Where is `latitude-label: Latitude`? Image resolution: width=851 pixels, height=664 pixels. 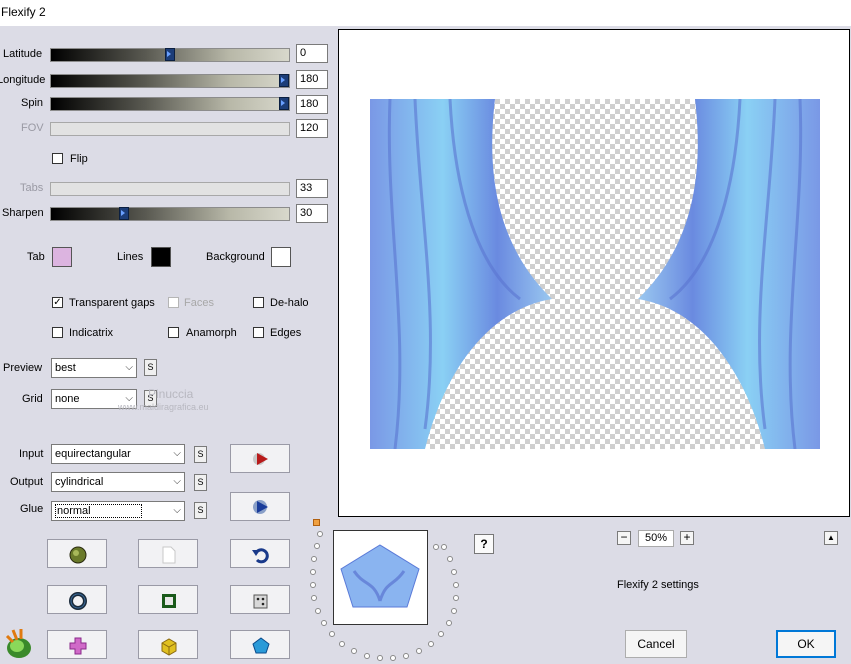
latitude-label: Latitude is located at coordinates (23, 54).